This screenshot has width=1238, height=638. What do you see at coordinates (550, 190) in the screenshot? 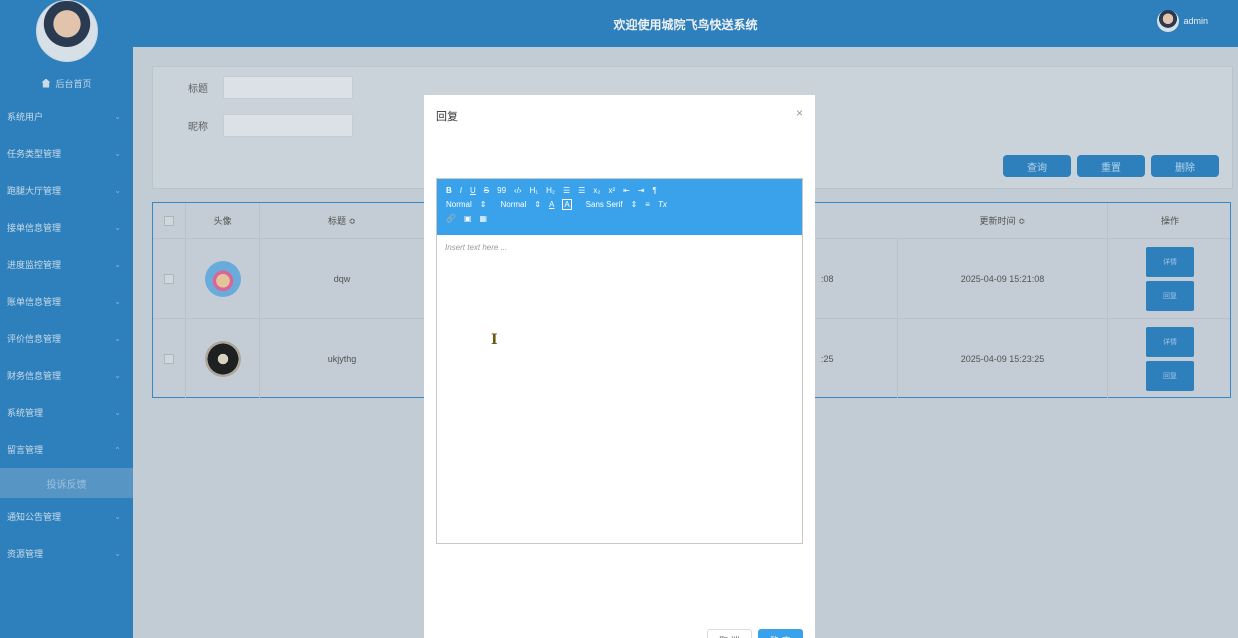
I see `h2-icon: H₂` at bounding box center [550, 190].